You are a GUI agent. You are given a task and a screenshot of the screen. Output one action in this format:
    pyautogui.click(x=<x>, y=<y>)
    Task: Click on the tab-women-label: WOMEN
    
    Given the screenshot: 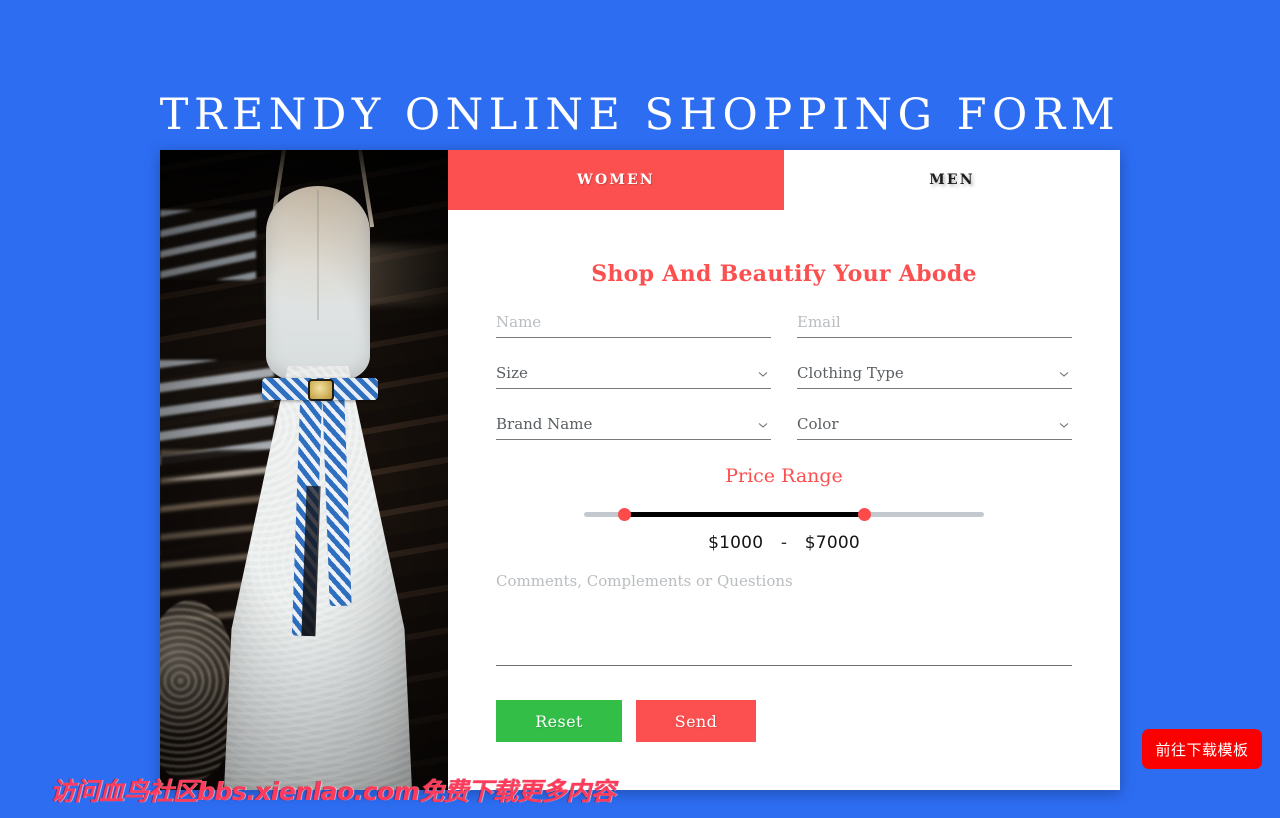 What is the action you would take?
    pyautogui.click(x=616, y=180)
    